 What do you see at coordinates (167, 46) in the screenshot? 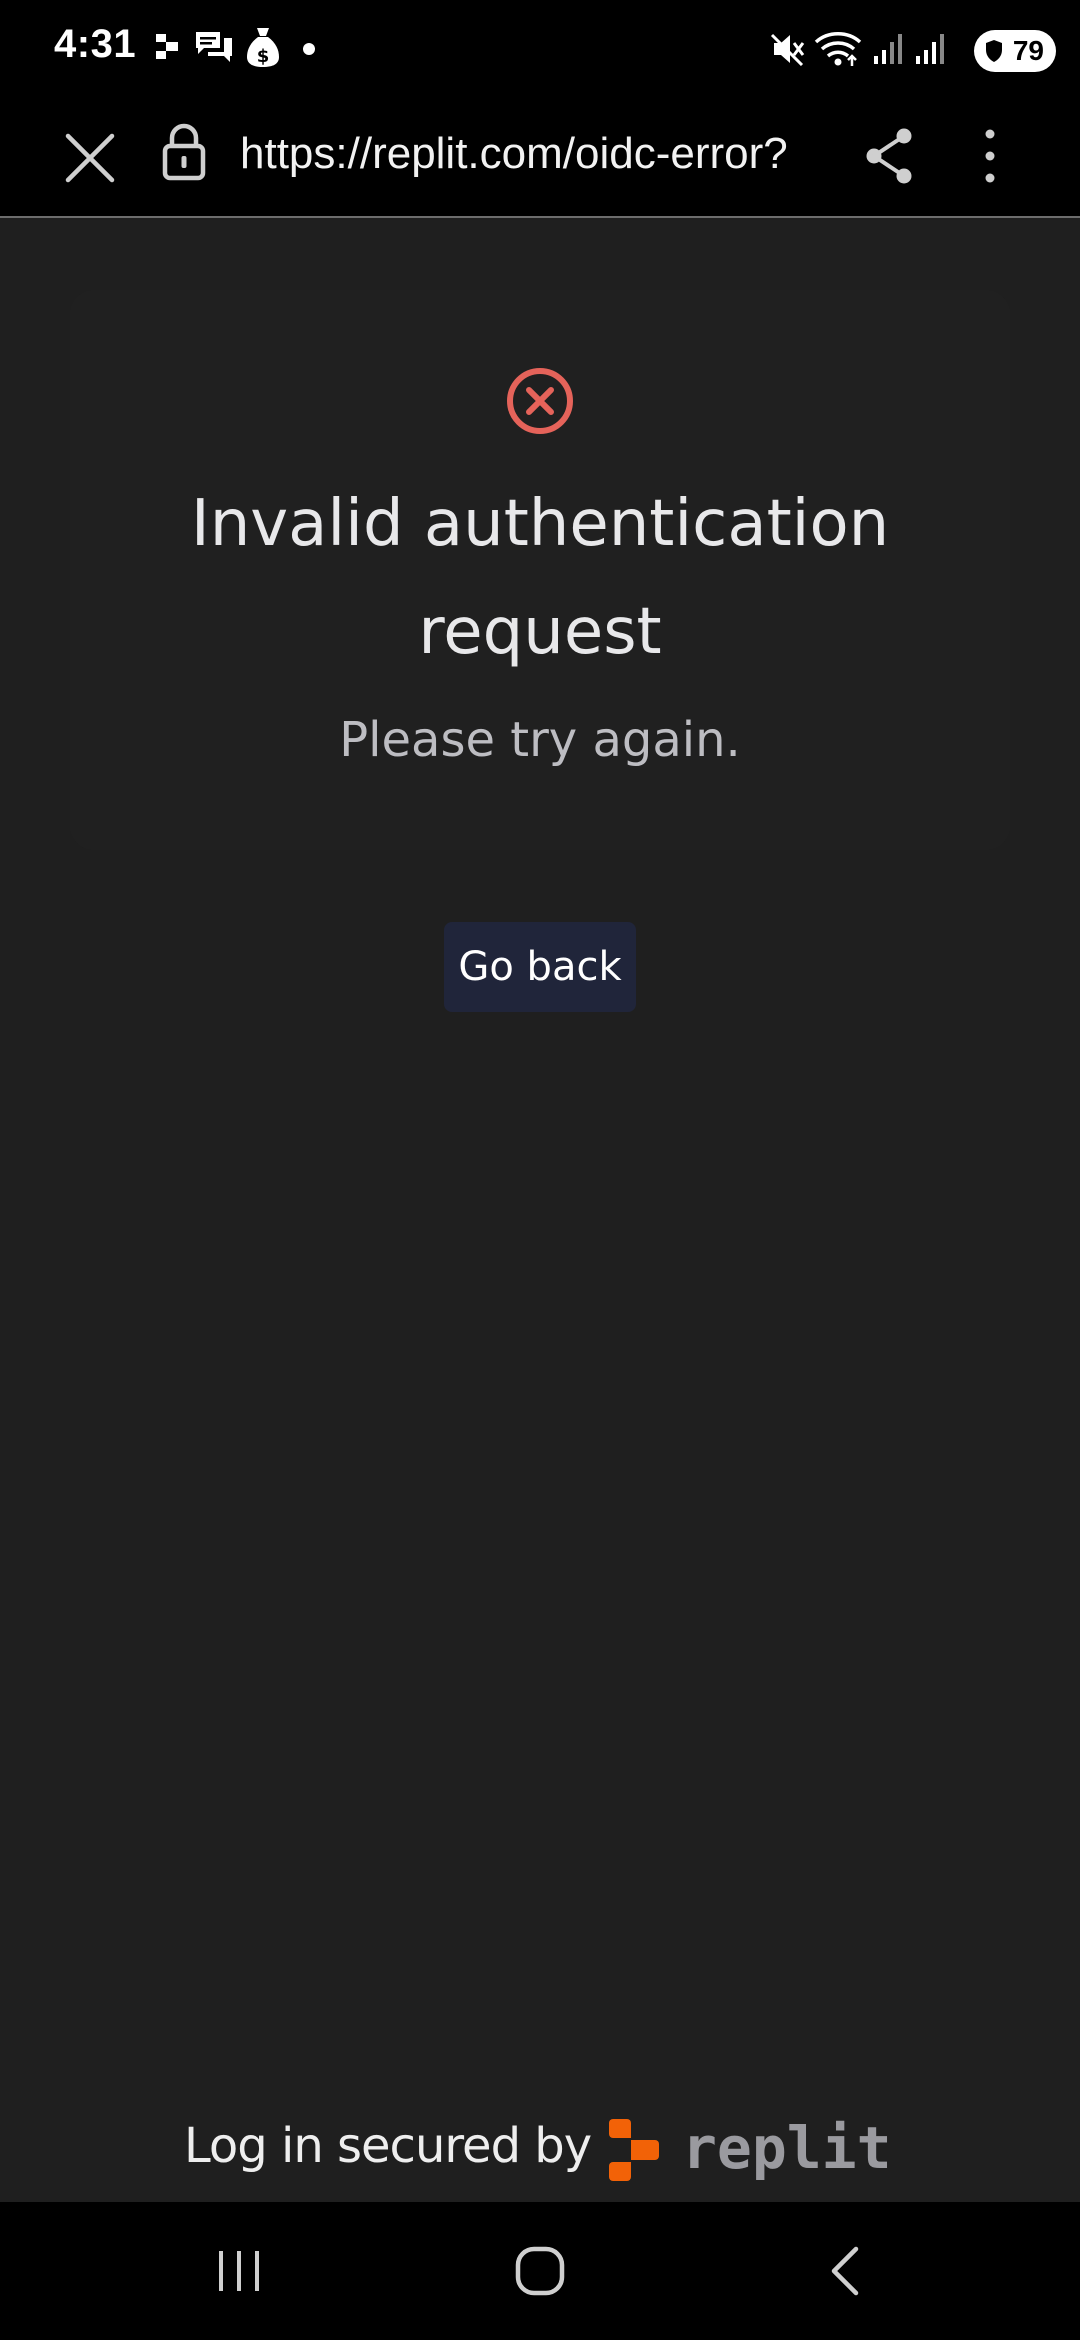
I see `replit-app-icon` at bounding box center [167, 46].